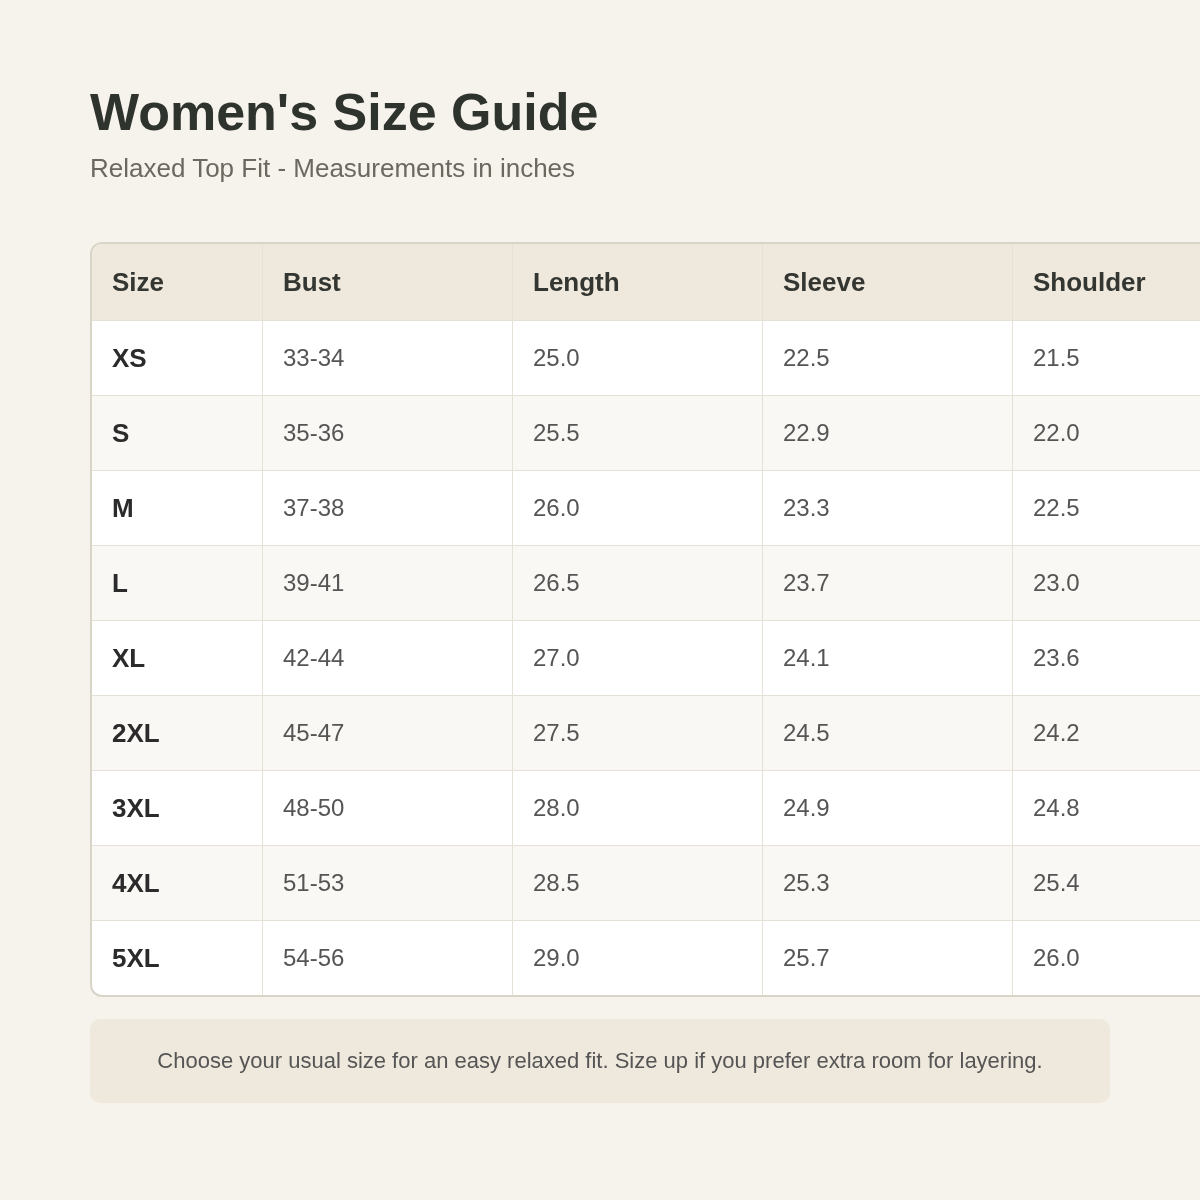  What do you see at coordinates (177, 882) in the screenshot?
I see `table-cell: 4XL` at bounding box center [177, 882].